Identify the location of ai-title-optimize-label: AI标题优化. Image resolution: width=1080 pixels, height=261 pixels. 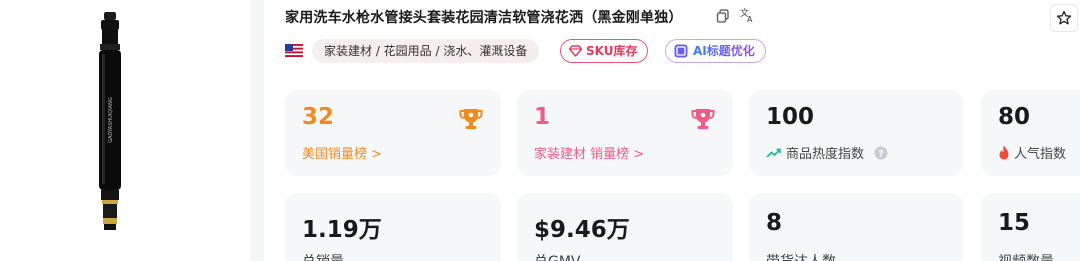
(724, 51).